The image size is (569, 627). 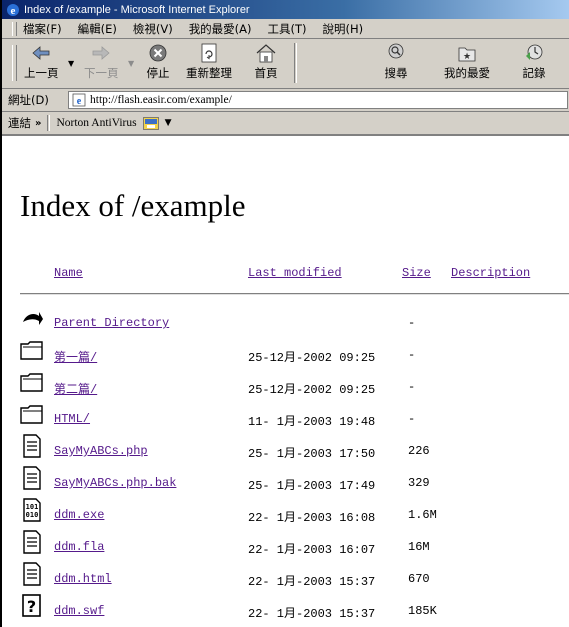 I want to click on menu-bar-grip, so click(x=14, y=28).